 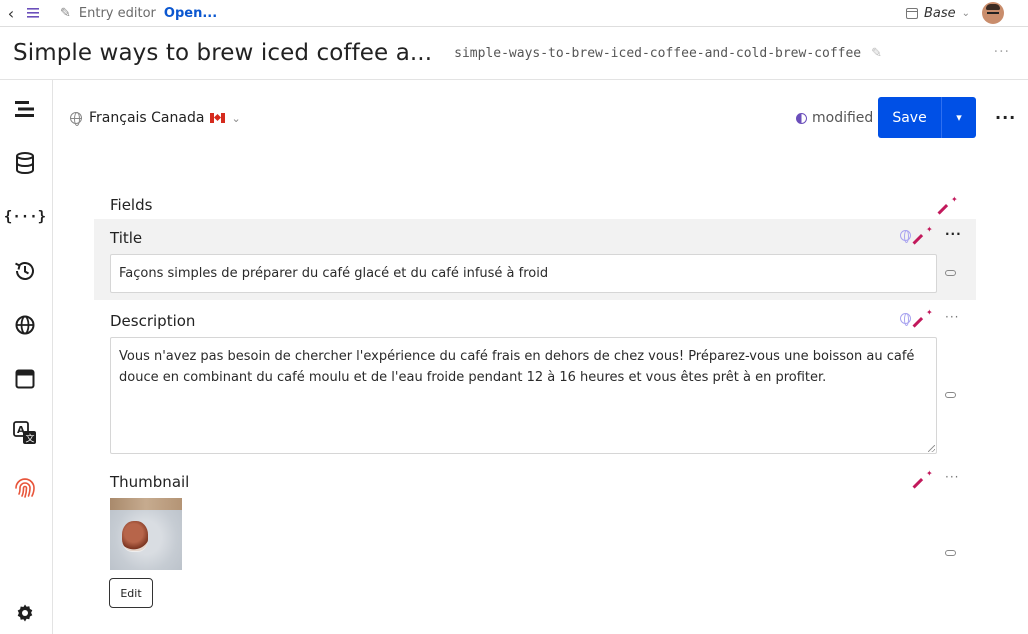 I want to click on code-icon: {···}, so click(x=25, y=217).